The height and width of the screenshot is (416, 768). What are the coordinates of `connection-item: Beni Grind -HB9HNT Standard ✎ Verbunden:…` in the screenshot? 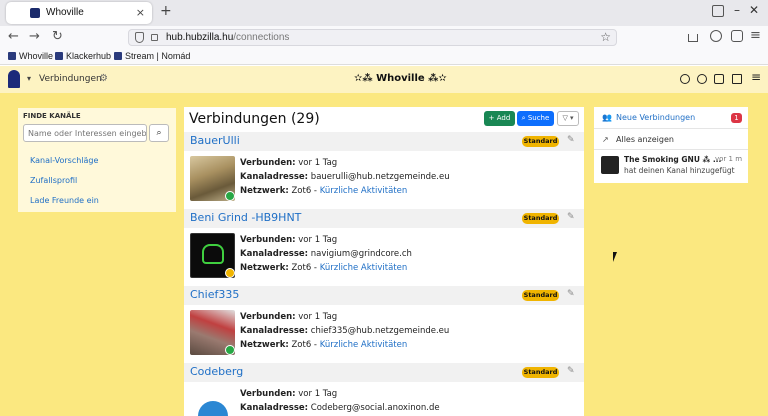 It's located at (384, 247).